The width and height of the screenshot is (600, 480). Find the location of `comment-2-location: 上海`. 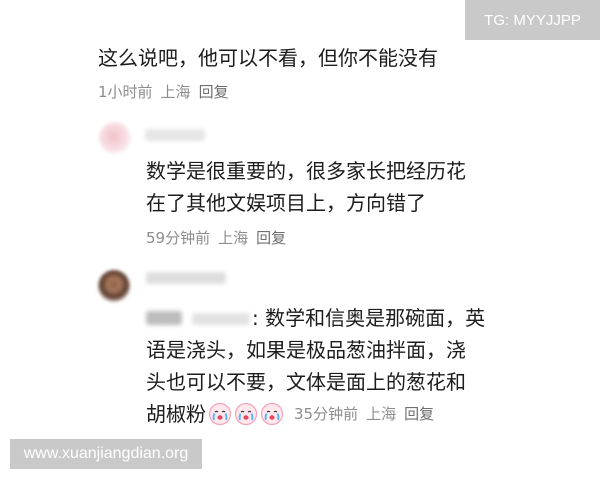

comment-2-location: 上海 is located at coordinates (233, 238).